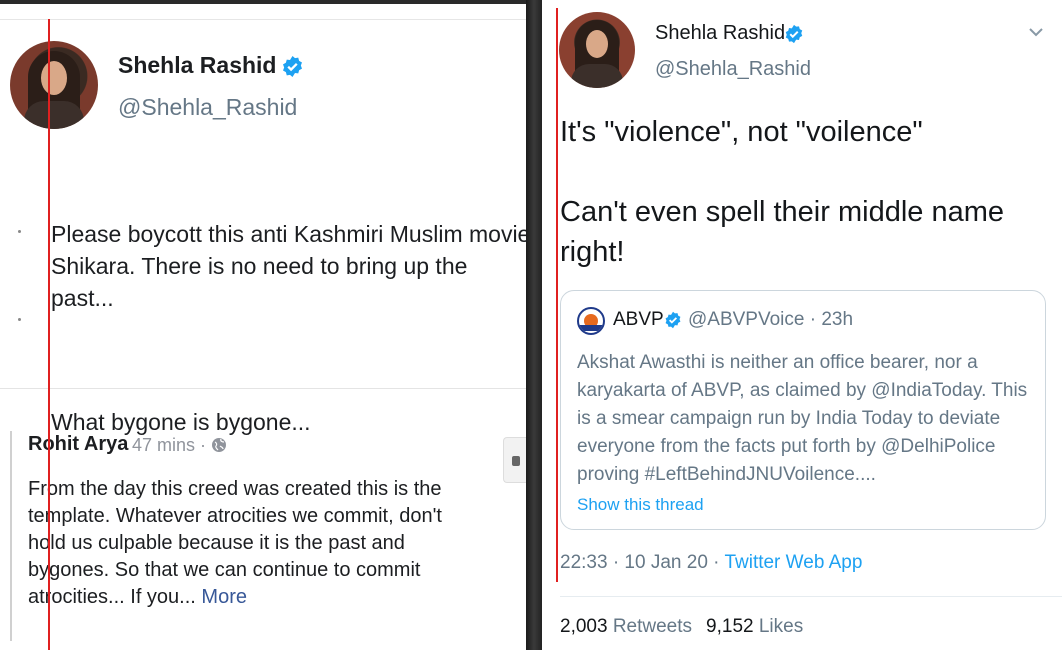 Image resolution: width=1062 pixels, height=650 pixels. I want to click on retweets-label: Retweets, so click(652, 626).